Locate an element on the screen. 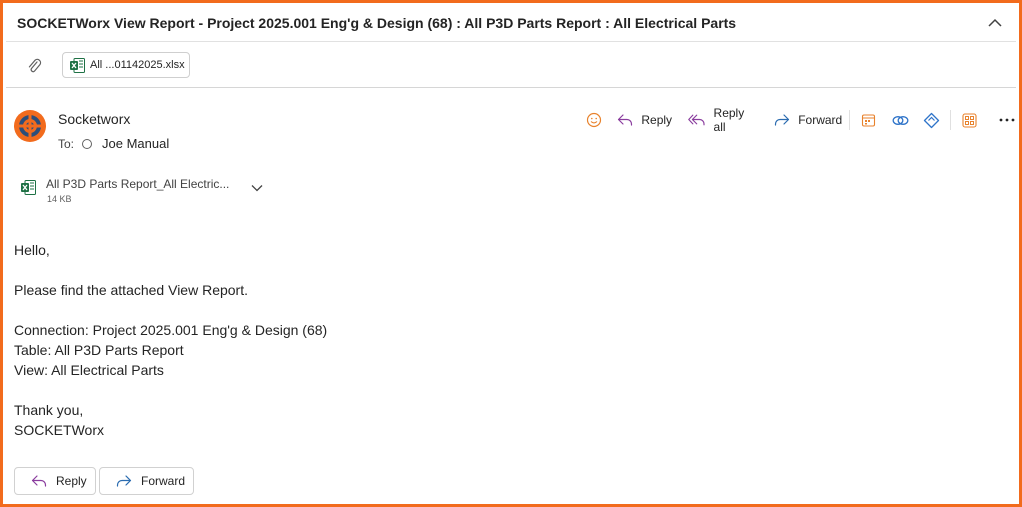  footer-forward-button: Forward is located at coordinates (146, 481).